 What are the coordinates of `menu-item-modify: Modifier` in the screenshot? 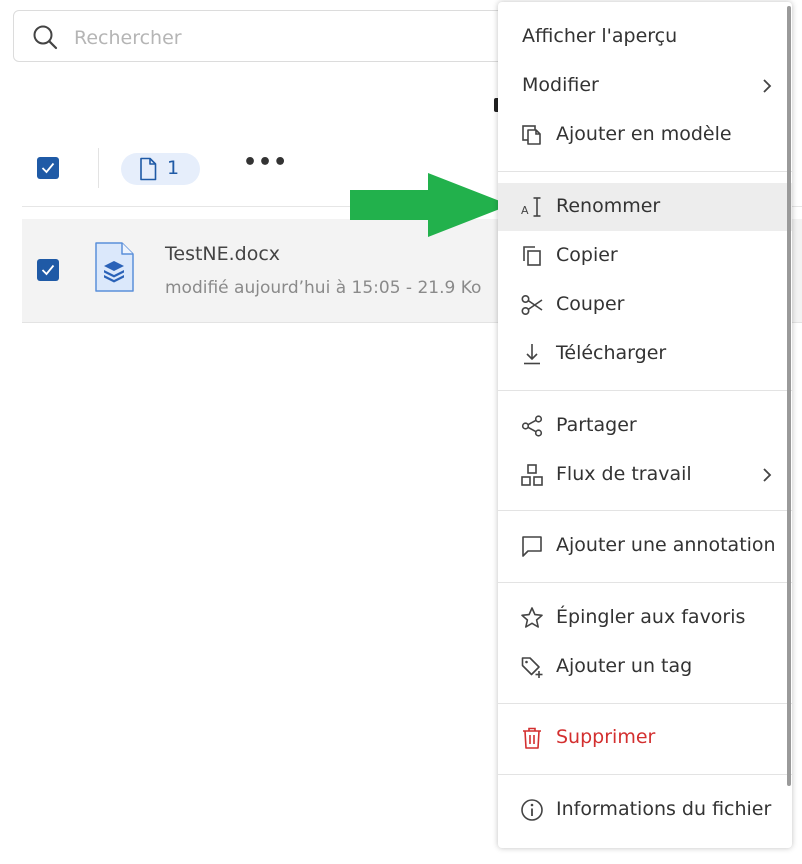 It's located at (645, 86).